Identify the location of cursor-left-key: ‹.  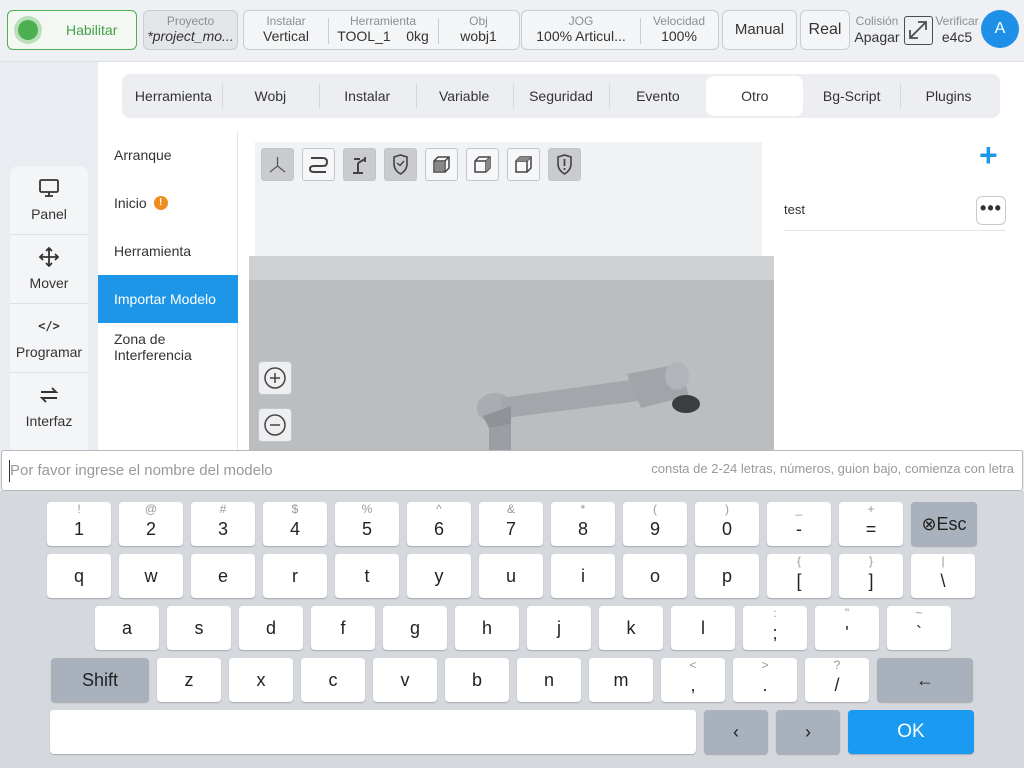
(736, 732).